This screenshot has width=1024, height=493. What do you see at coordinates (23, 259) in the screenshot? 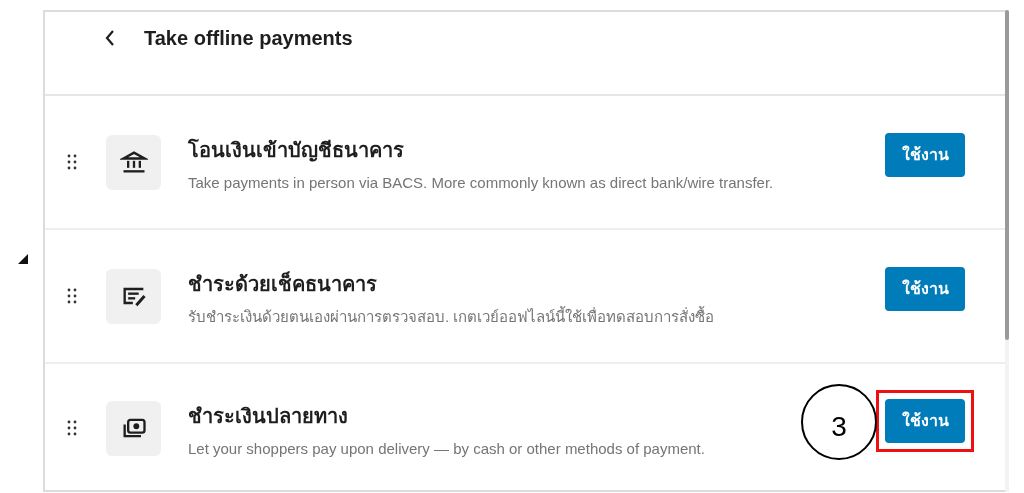
I see `corner-marker-icon` at bounding box center [23, 259].